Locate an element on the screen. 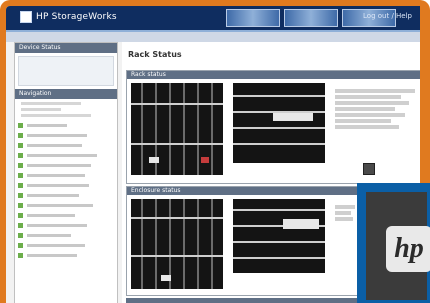  subnav-bar is located at coordinates (213, 37).